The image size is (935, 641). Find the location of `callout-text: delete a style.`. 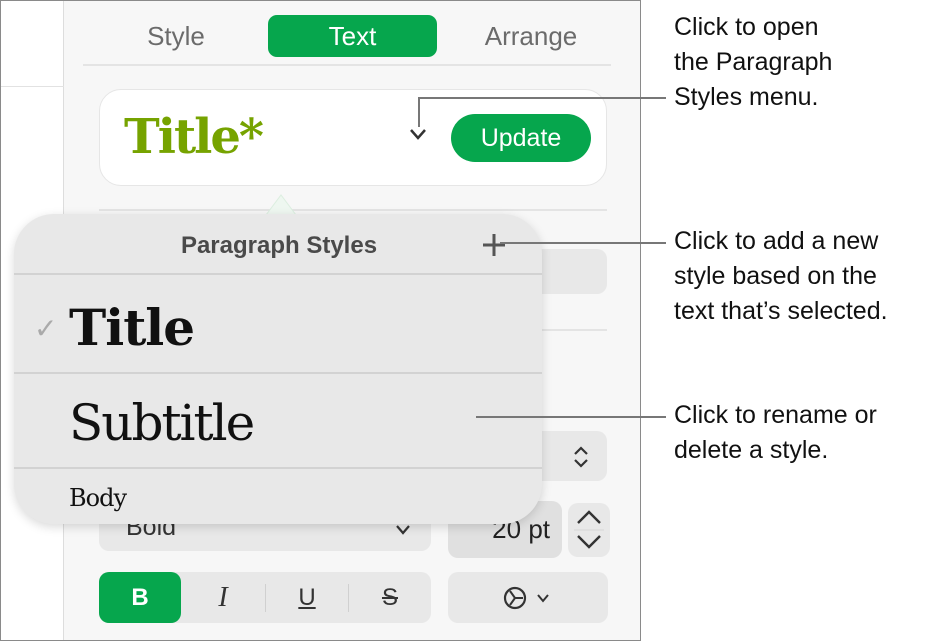

callout-text: delete a style. is located at coordinates (751, 450).